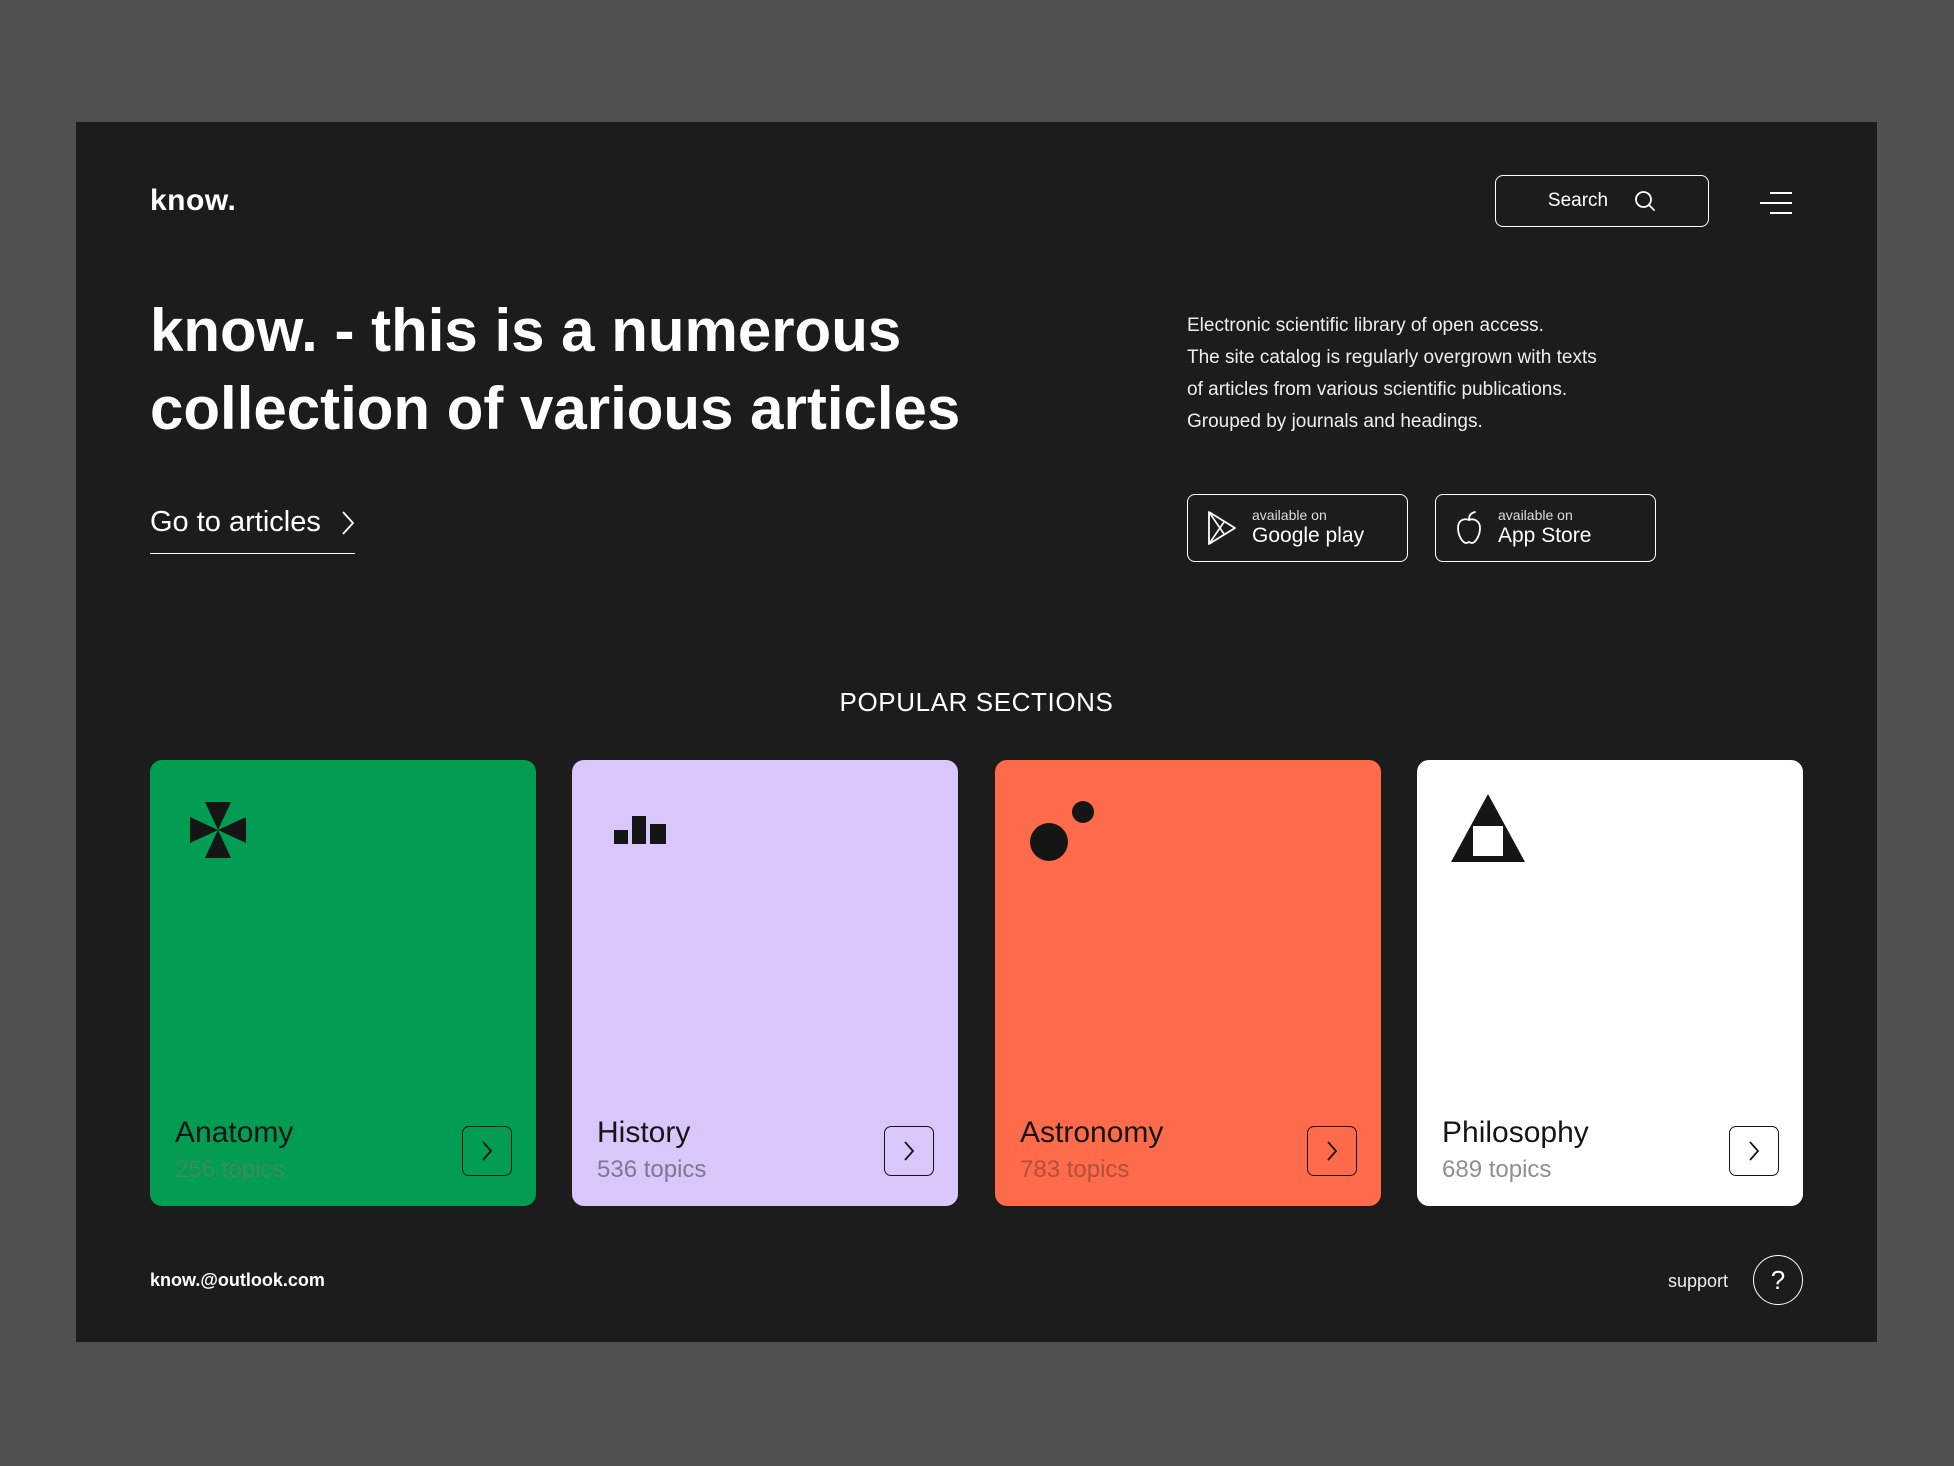  I want to click on store-name: Google play, so click(1308, 535).